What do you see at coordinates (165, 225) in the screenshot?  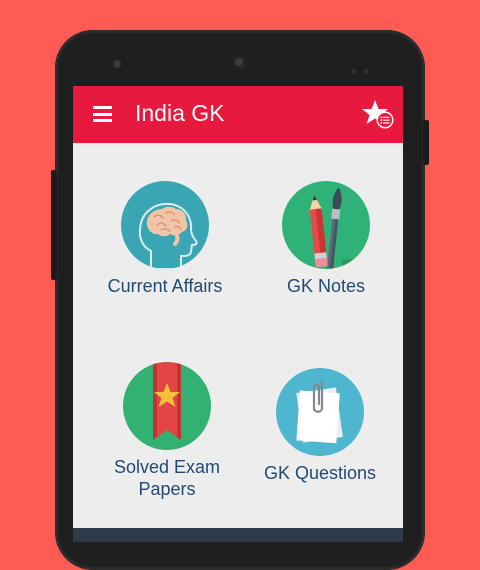 I see `brain-head-icon` at bounding box center [165, 225].